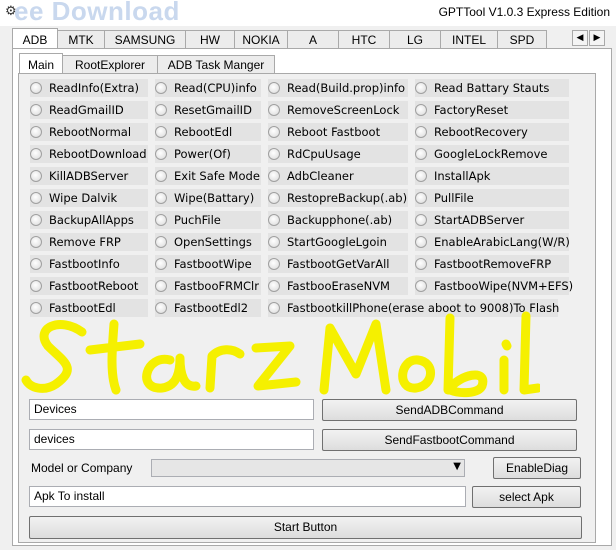  Describe the element at coordinates (338, 88) in the screenshot. I see `option-read-build-prop-info: Read(Build.prop)info` at that location.